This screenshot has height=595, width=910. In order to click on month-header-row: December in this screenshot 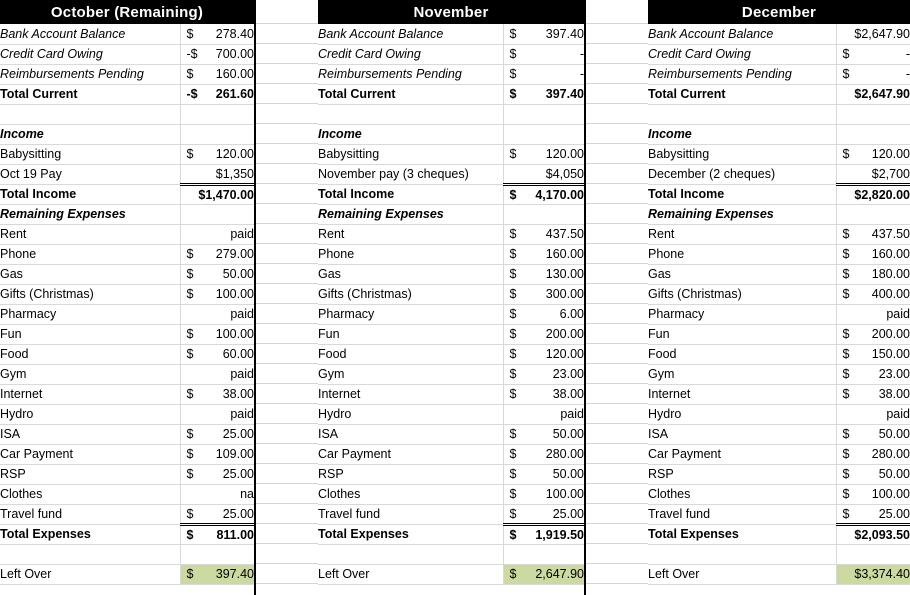, I will do `click(779, 12)`.